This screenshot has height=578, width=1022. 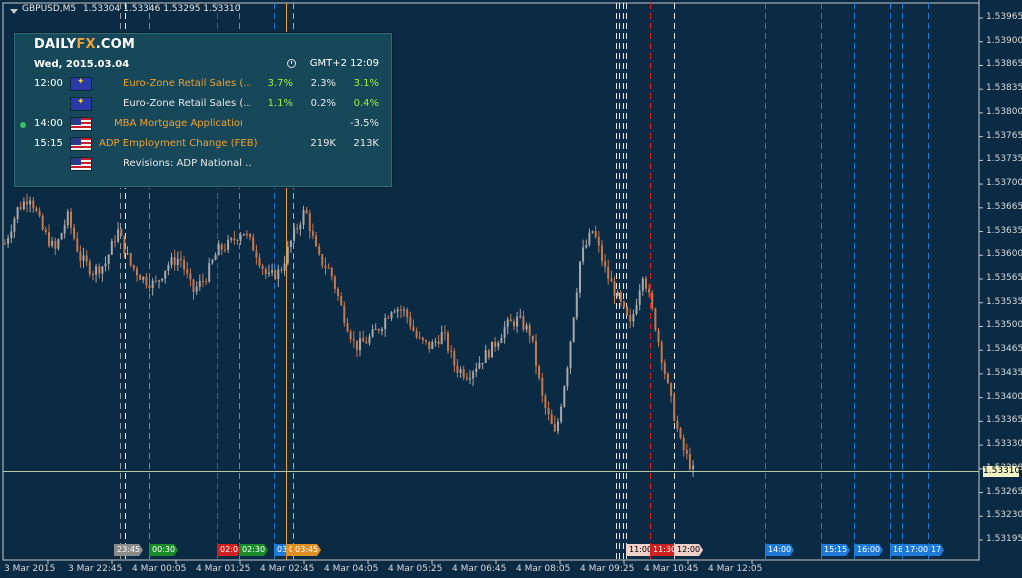 What do you see at coordinates (179, 143) in the screenshot?
I see `event-name: ADP Employment Change (FEB)` at bounding box center [179, 143].